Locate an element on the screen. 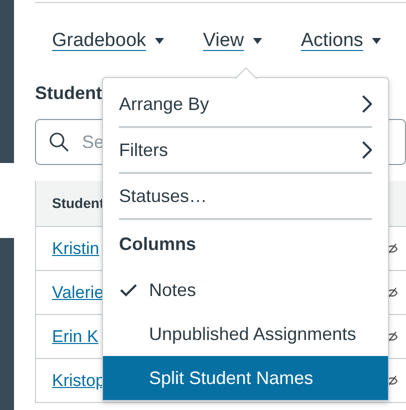 The image size is (406, 410). nav-menu-button: Gradebook is located at coordinates (108, 41).